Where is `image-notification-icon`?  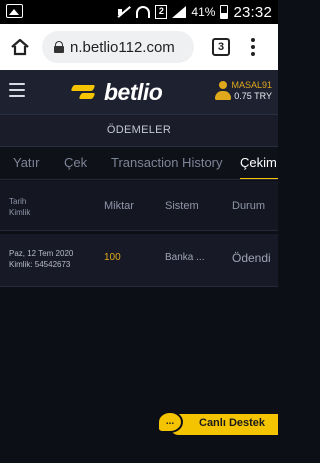
image-notification-icon is located at coordinates (14, 11).